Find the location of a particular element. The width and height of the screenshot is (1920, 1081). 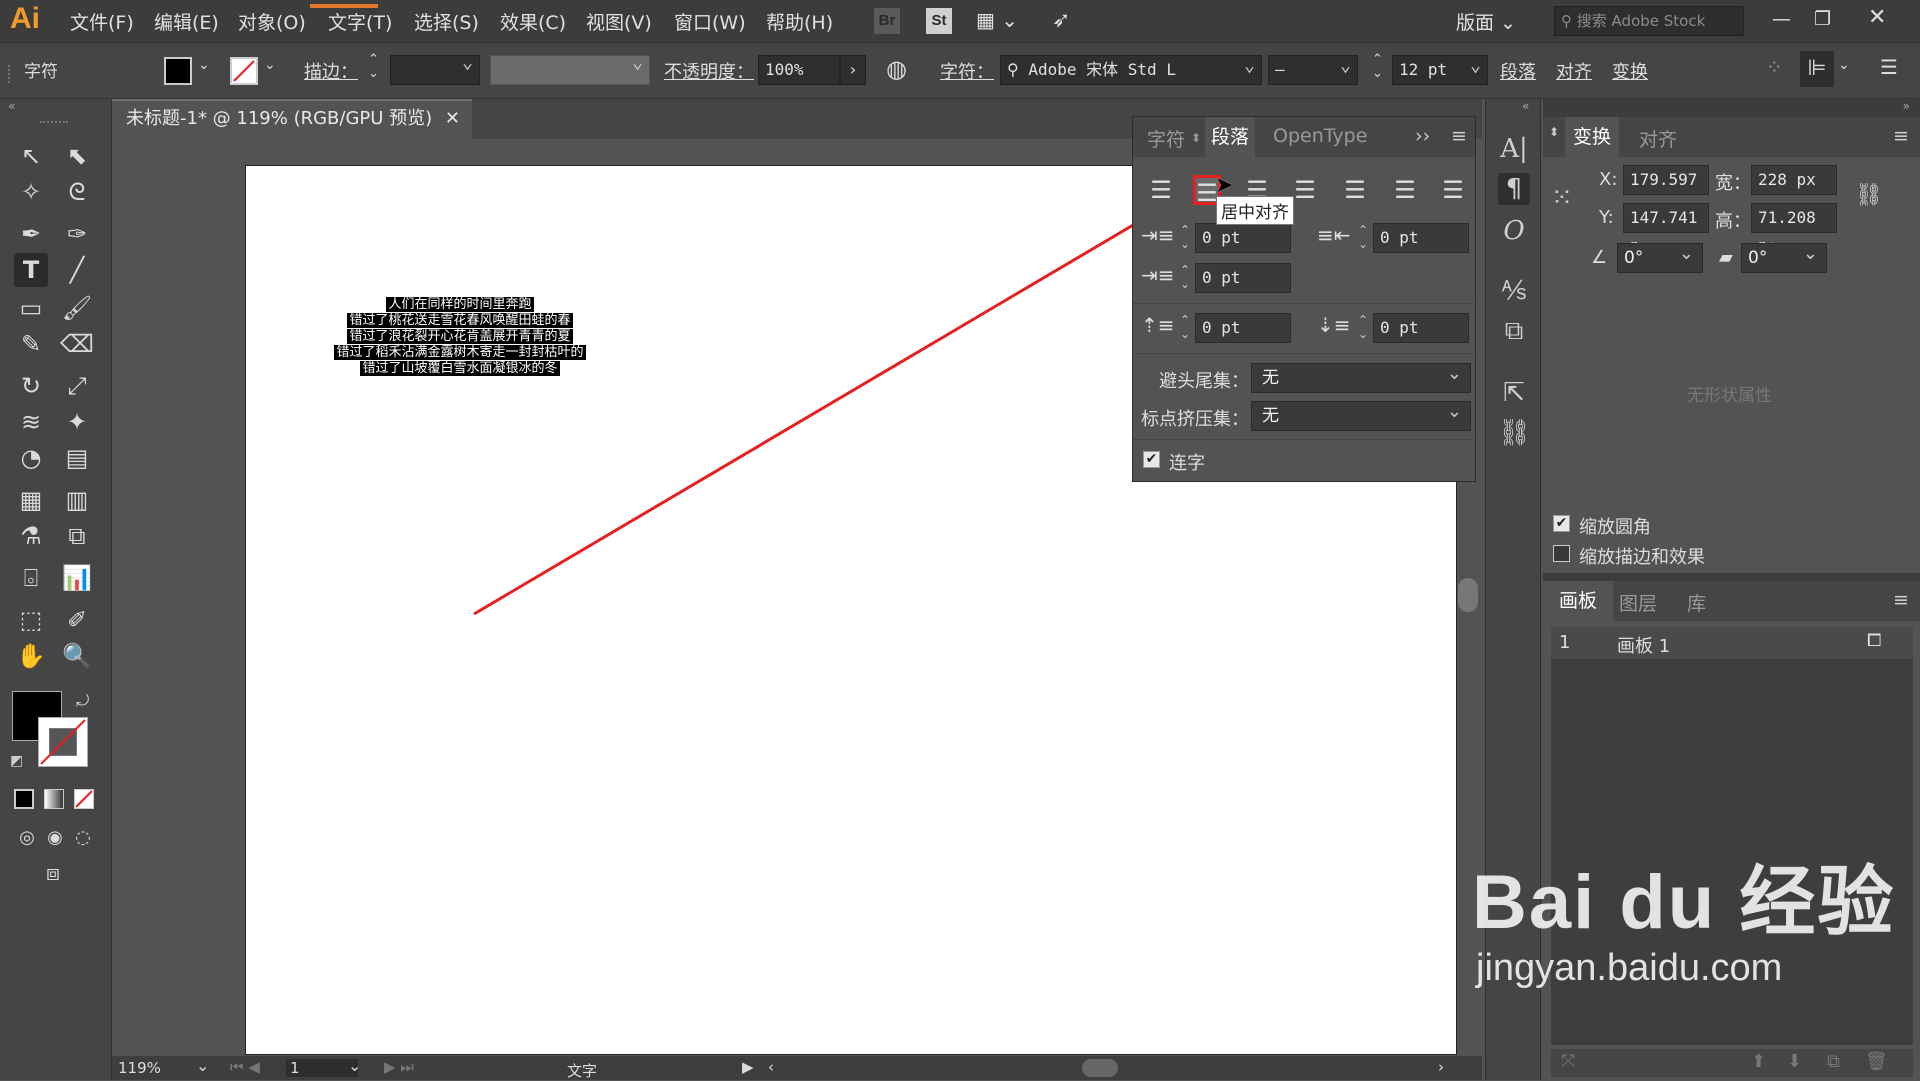

first-line-indent-stepper: ⌃ ⌄ is located at coordinates (1185, 278).